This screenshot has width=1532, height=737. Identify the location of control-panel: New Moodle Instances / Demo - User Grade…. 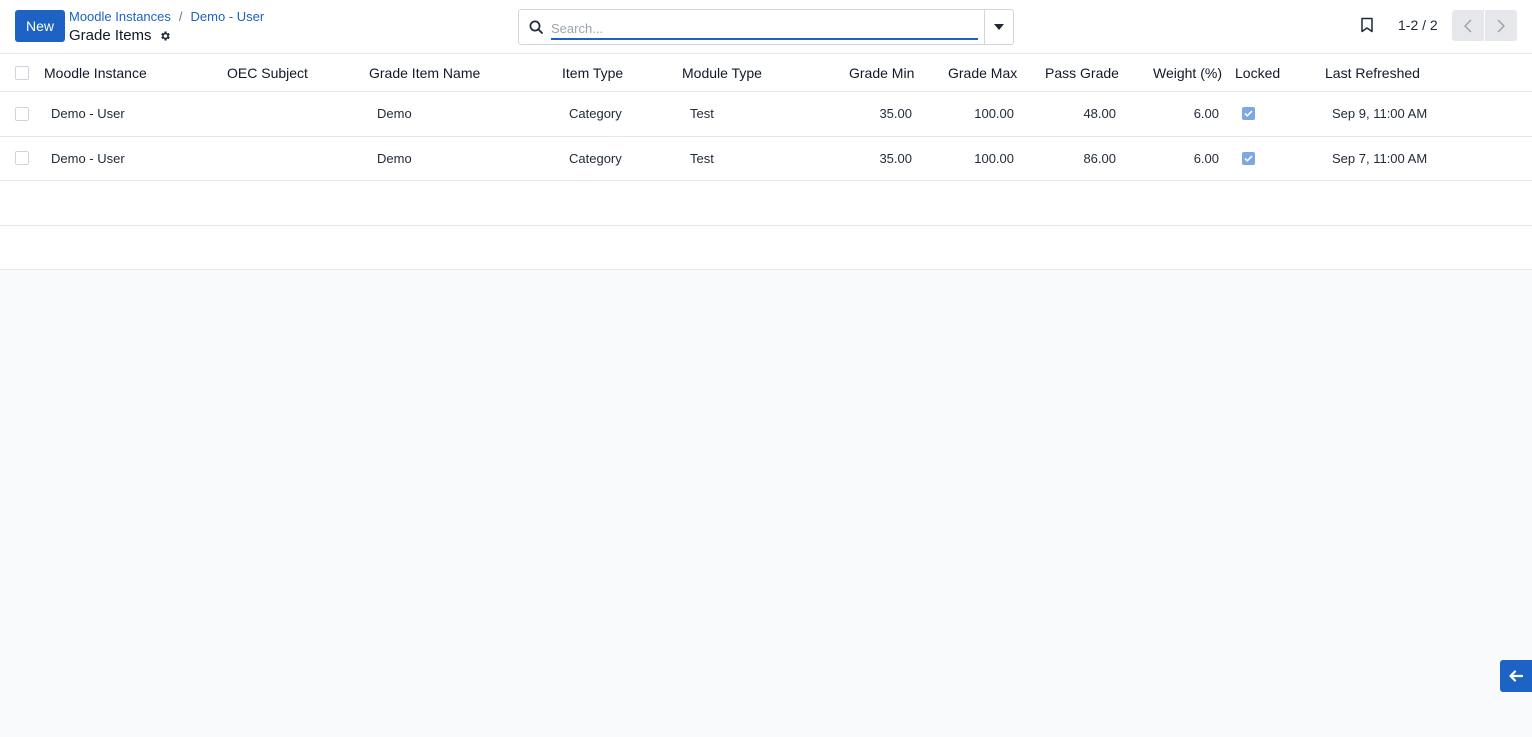
(766, 27).